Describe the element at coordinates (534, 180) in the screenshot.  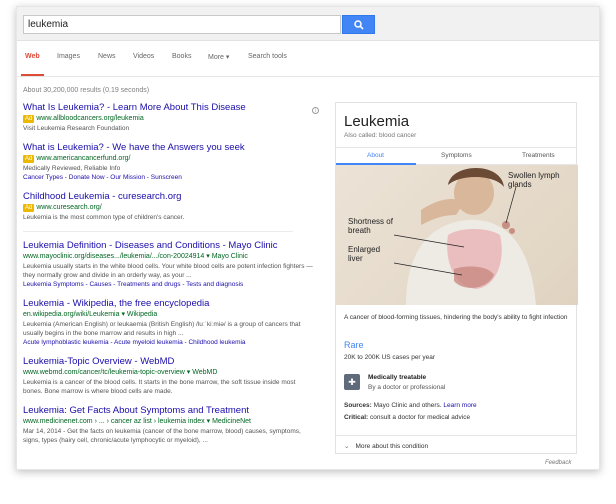
I see `label-swollen-lymph-glands: Swollen lymph glands` at that location.